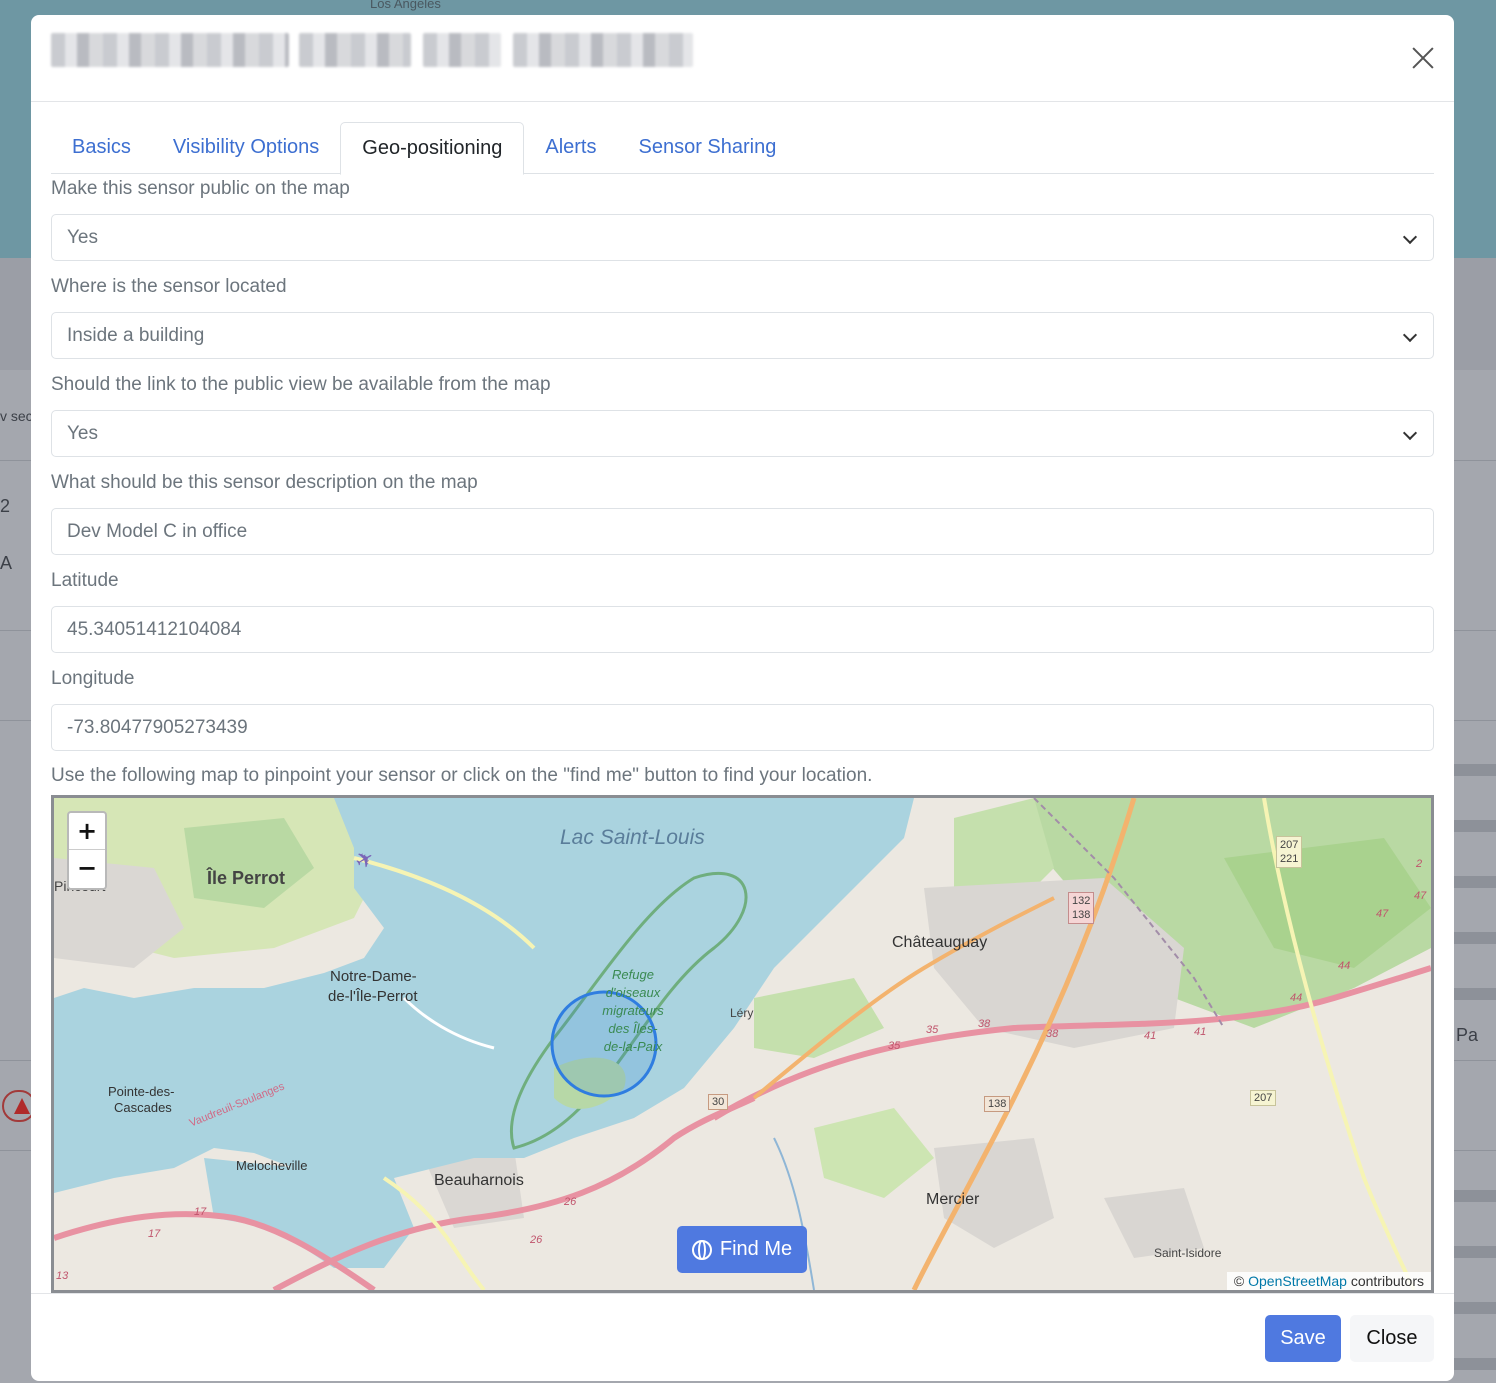  I want to click on find-me-button: Find Me, so click(742, 1249).